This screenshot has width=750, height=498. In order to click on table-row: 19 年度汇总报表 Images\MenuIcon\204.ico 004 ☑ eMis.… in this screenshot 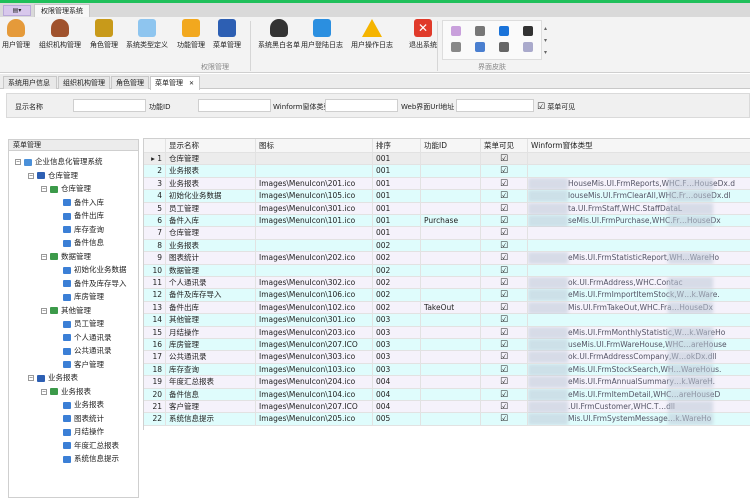, I will do `click(447, 382)`.